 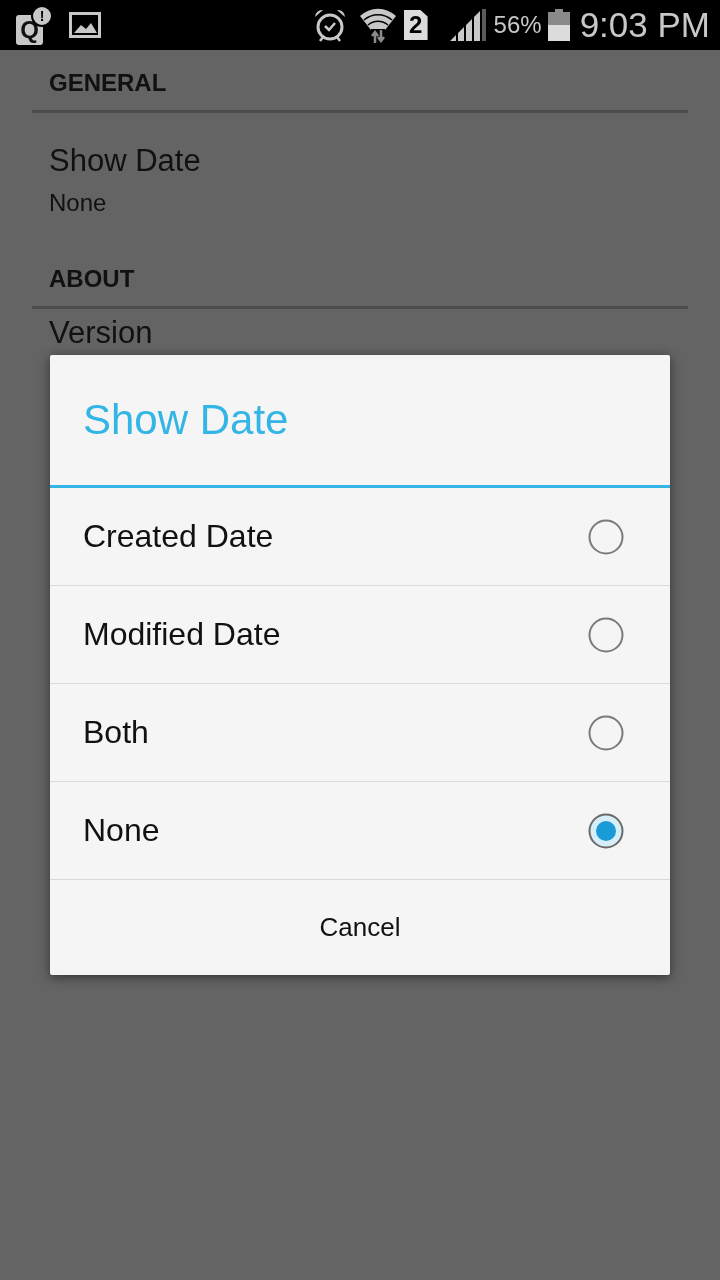 I want to click on section-header: ABOUT, so click(x=360, y=277).